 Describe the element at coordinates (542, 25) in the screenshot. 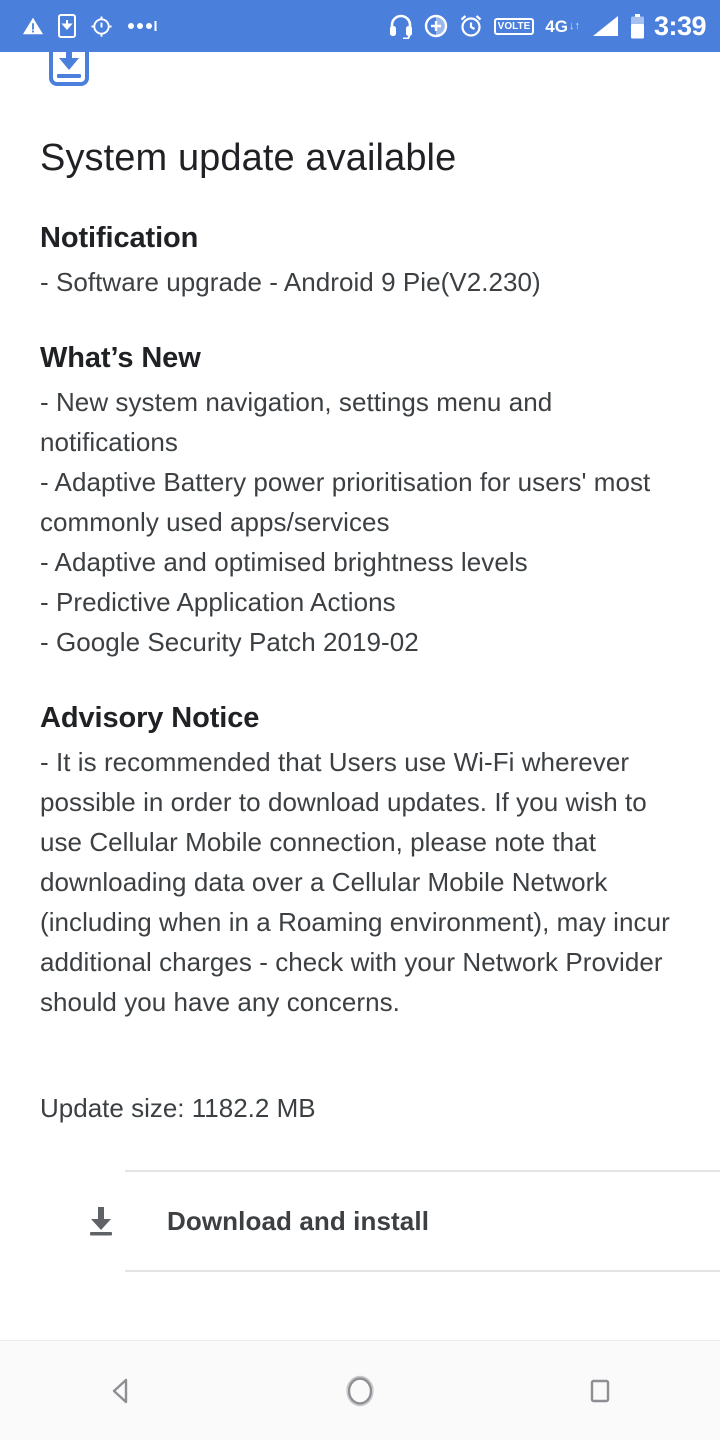

I see `status-bar-right-icons: VO LTE 4G ↓↑ 3:39` at that location.